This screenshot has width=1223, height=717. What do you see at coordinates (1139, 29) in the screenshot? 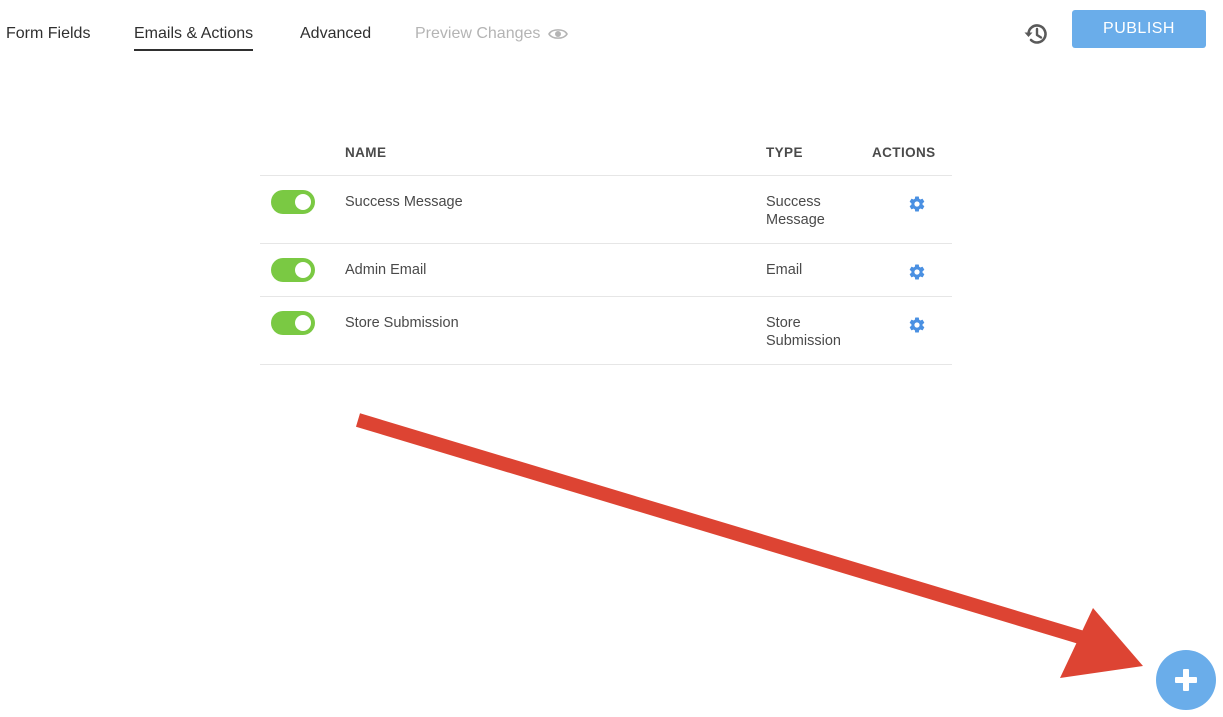
I see `publish-button: PUBLISH` at bounding box center [1139, 29].